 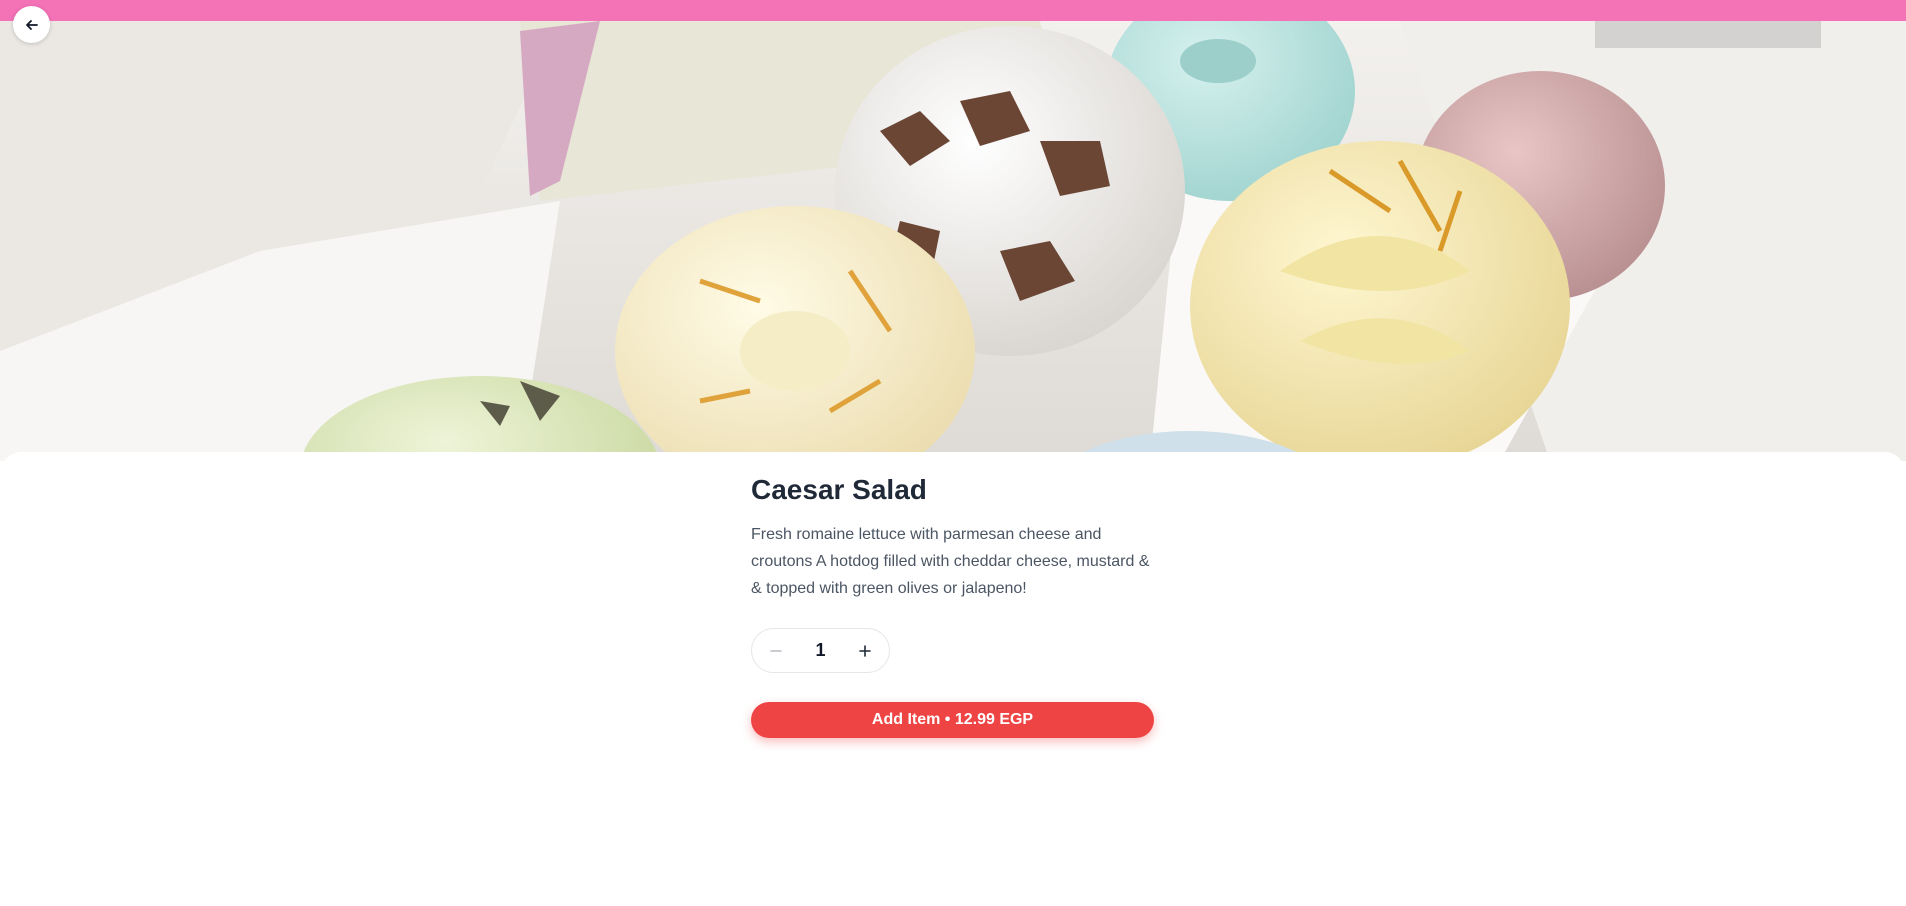 I want to click on top-accent-bar, so click(x=953, y=10).